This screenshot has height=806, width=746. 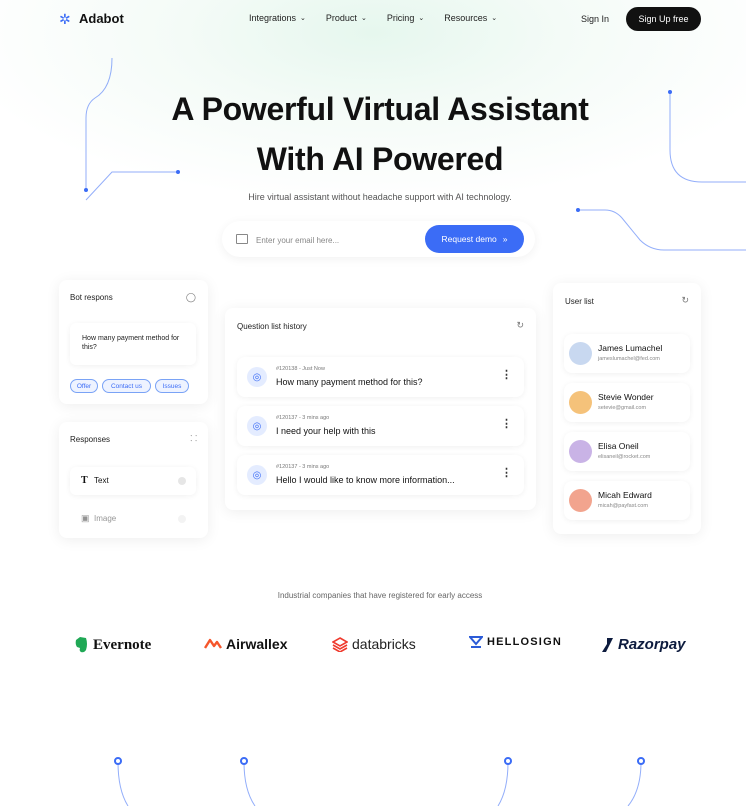 What do you see at coordinates (133, 519) in the screenshot?
I see `response-type-image: ▣ Image` at bounding box center [133, 519].